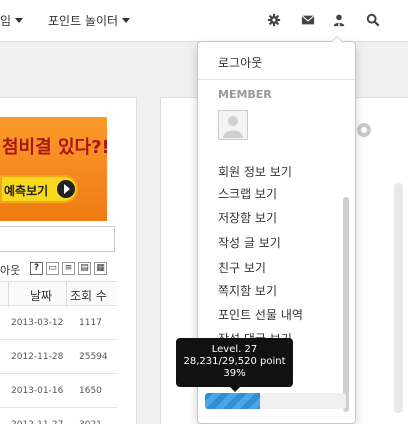 The height and width of the screenshot is (424, 408). Describe the element at coordinates (308, 20) in the screenshot. I see `envelope-icon` at that location.